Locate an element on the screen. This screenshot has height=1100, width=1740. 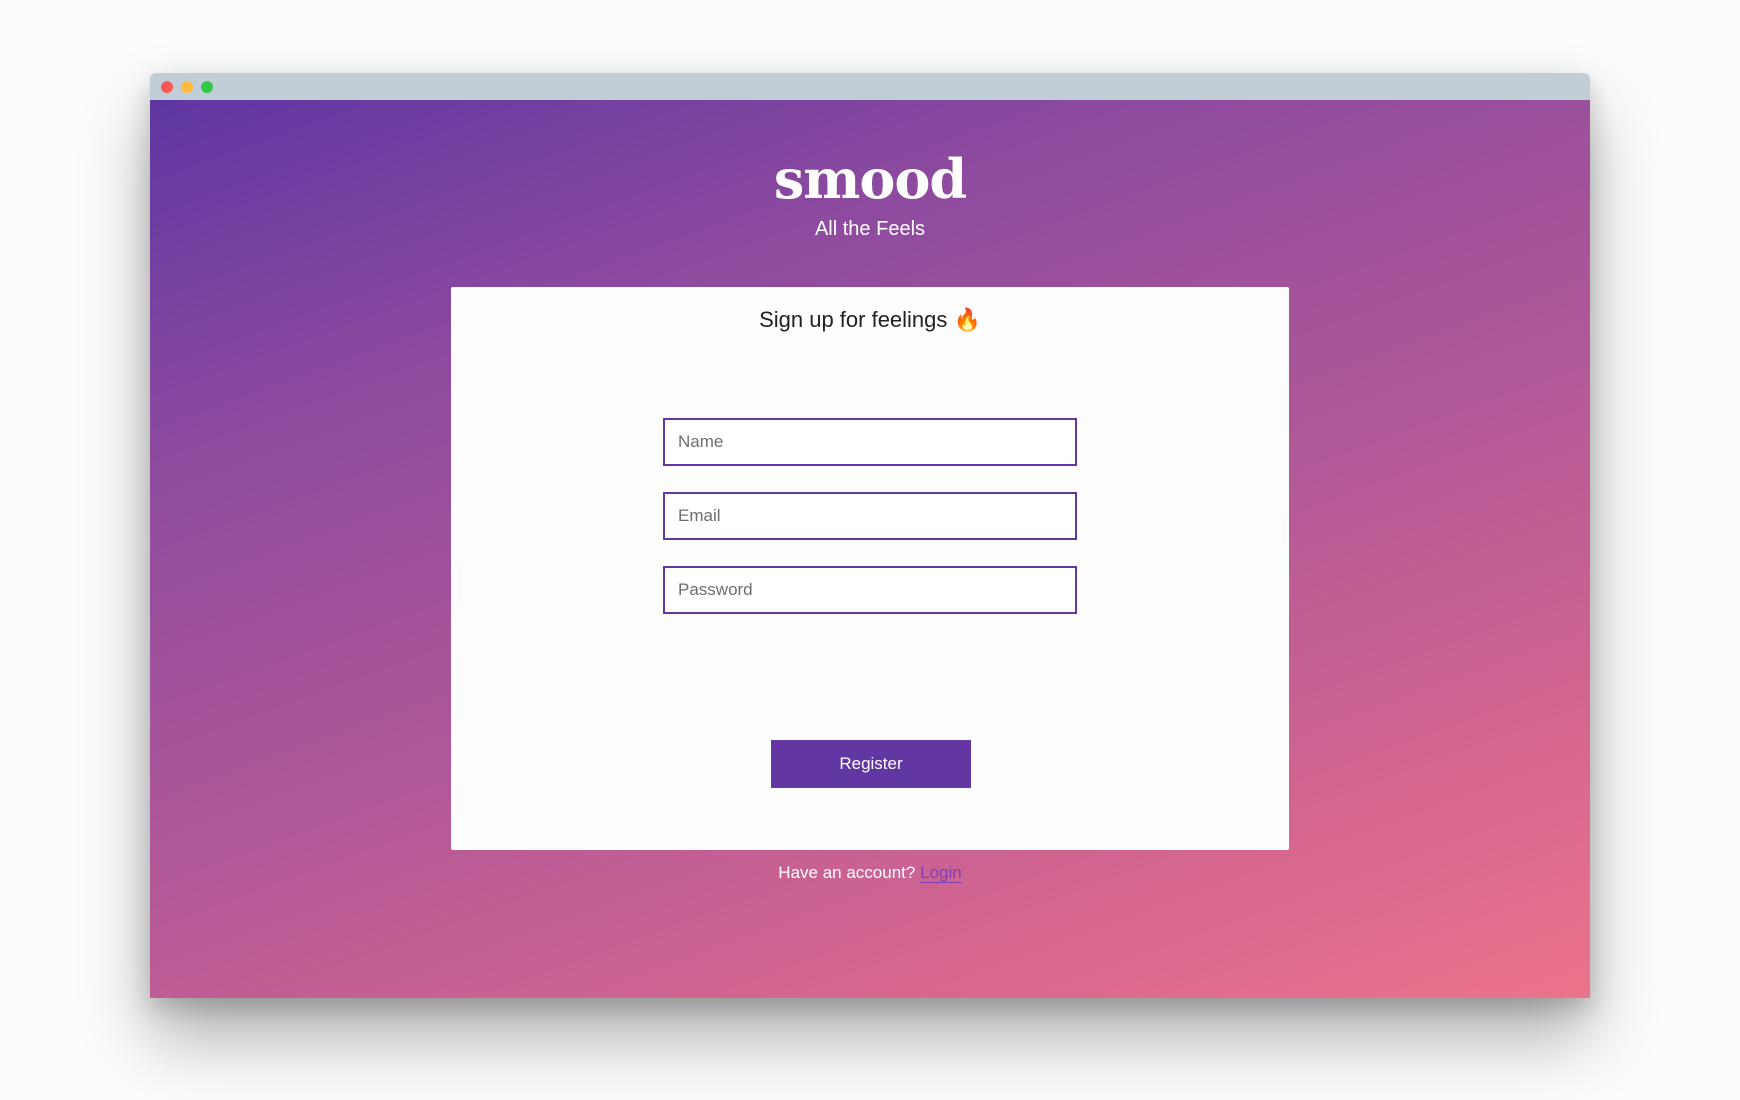
brand-header: smood All the Feels is located at coordinates (870, 196).